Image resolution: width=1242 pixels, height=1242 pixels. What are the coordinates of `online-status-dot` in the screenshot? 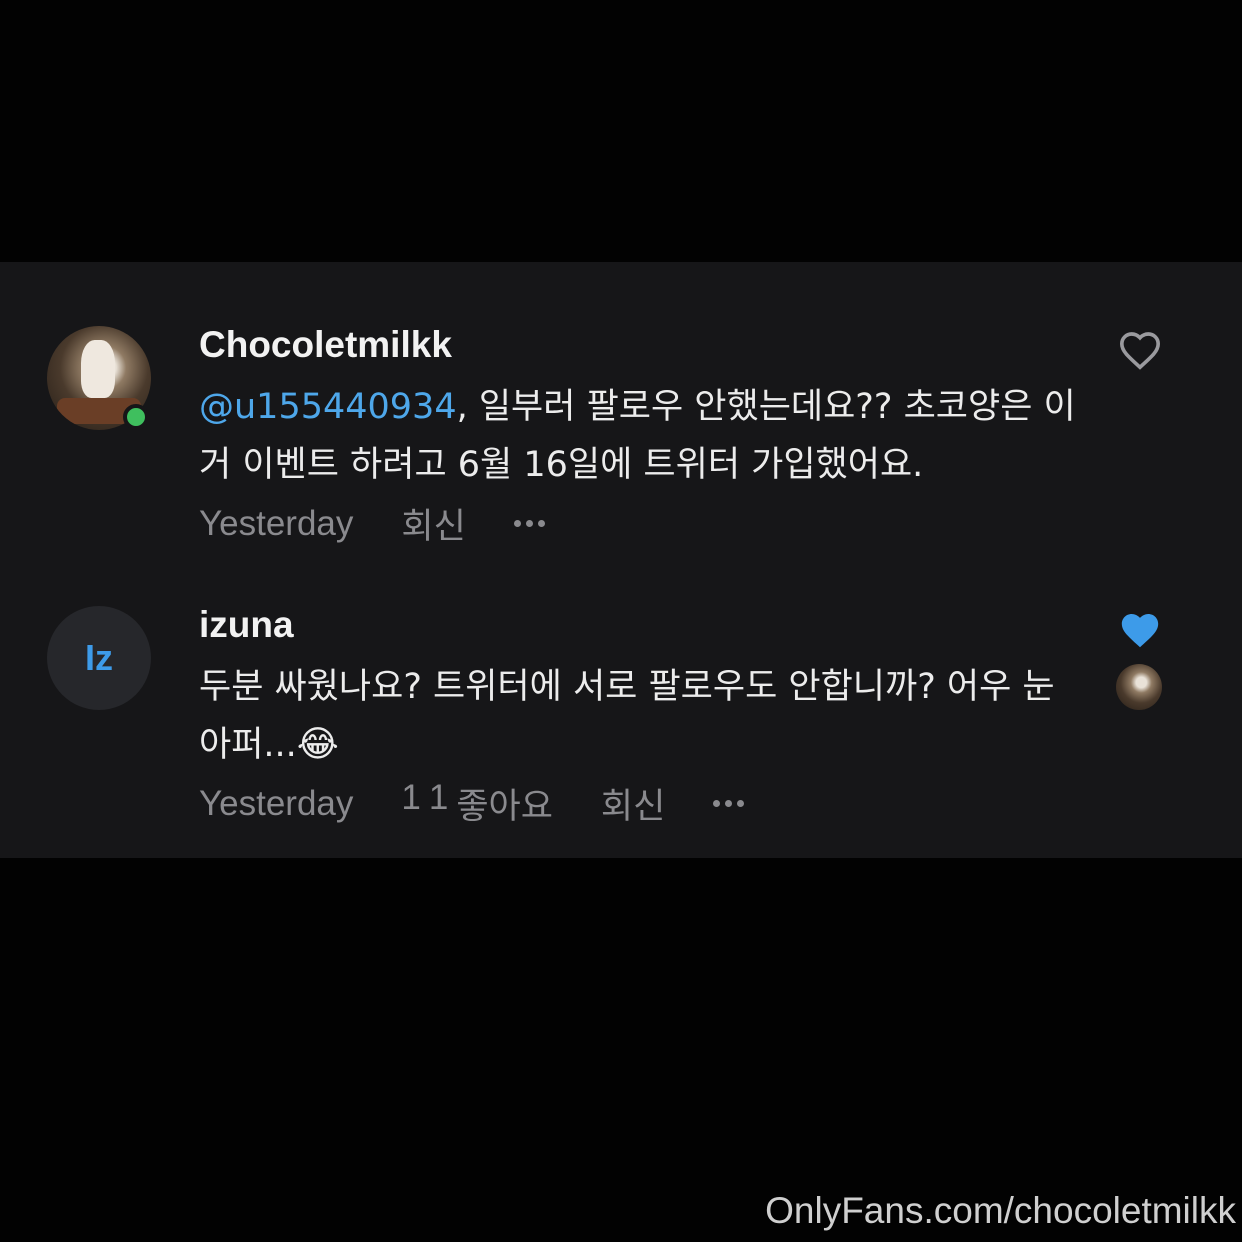 It's located at (136, 417).